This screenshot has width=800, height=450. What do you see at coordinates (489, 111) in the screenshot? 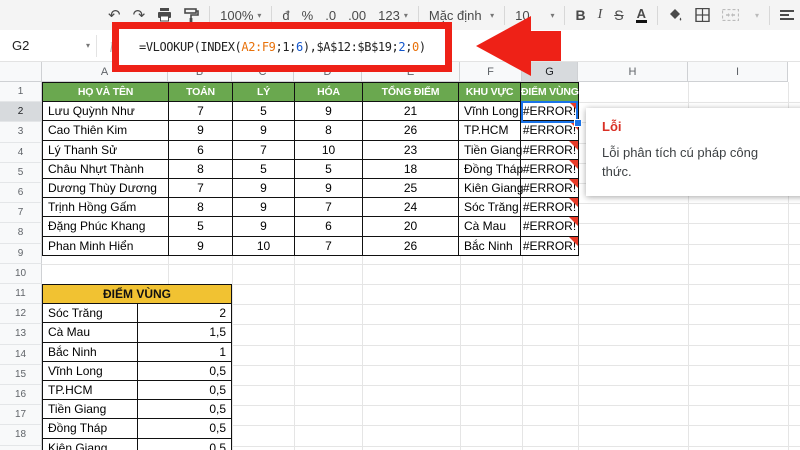
I see `data-cell: Vĩnh Long` at bounding box center [489, 111].